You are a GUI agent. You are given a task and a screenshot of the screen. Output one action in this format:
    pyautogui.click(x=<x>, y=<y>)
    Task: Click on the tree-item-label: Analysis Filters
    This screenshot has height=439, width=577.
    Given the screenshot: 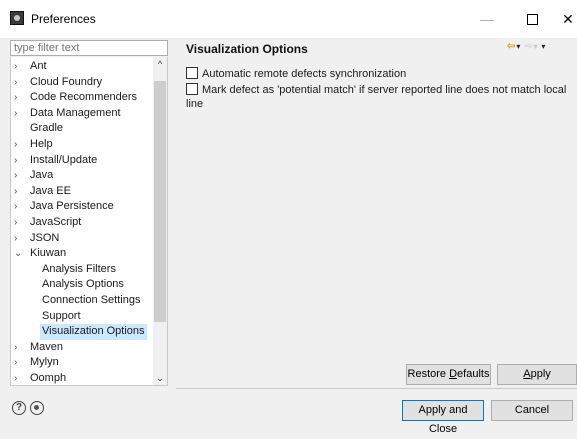 What is the action you would take?
    pyautogui.click(x=79, y=268)
    